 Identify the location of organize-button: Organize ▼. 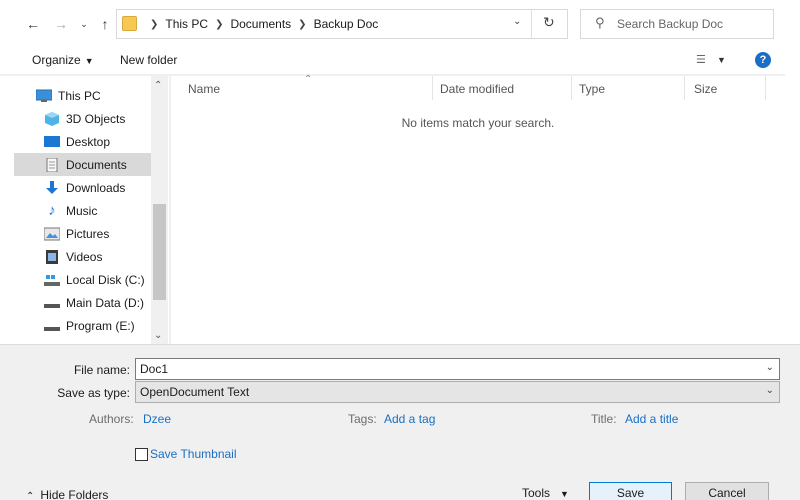
(63, 60).